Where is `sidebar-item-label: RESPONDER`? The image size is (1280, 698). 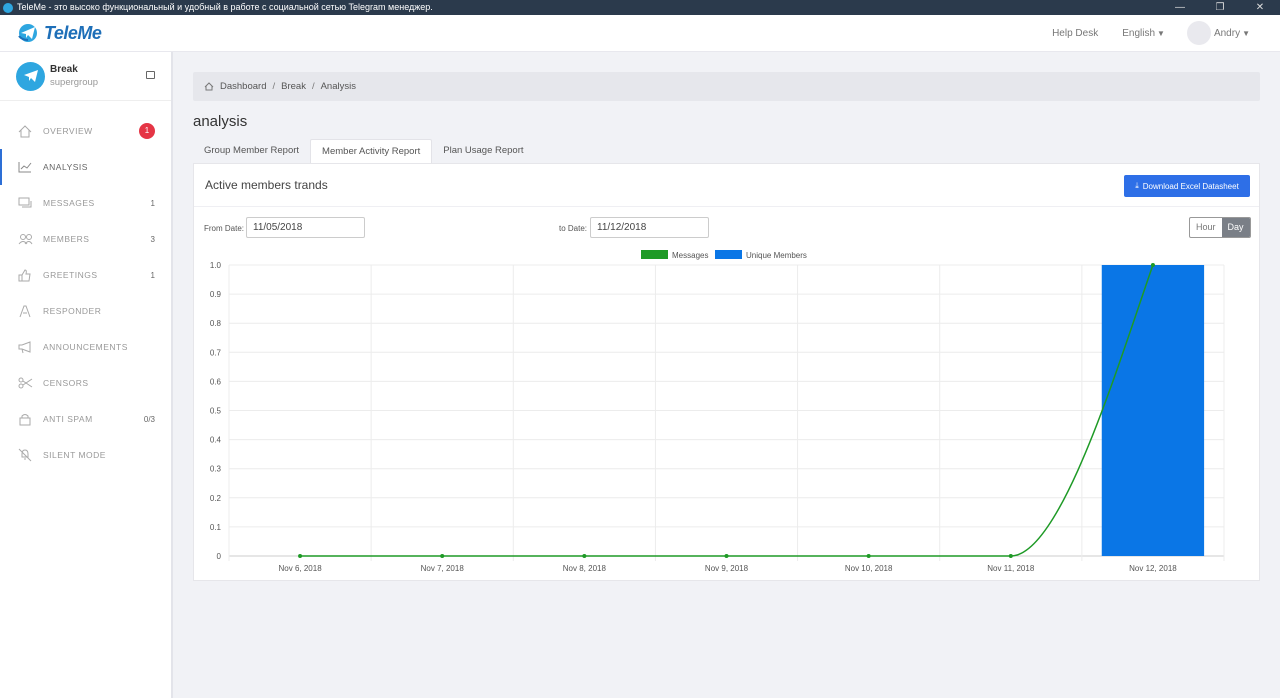 sidebar-item-label: RESPONDER is located at coordinates (72, 311).